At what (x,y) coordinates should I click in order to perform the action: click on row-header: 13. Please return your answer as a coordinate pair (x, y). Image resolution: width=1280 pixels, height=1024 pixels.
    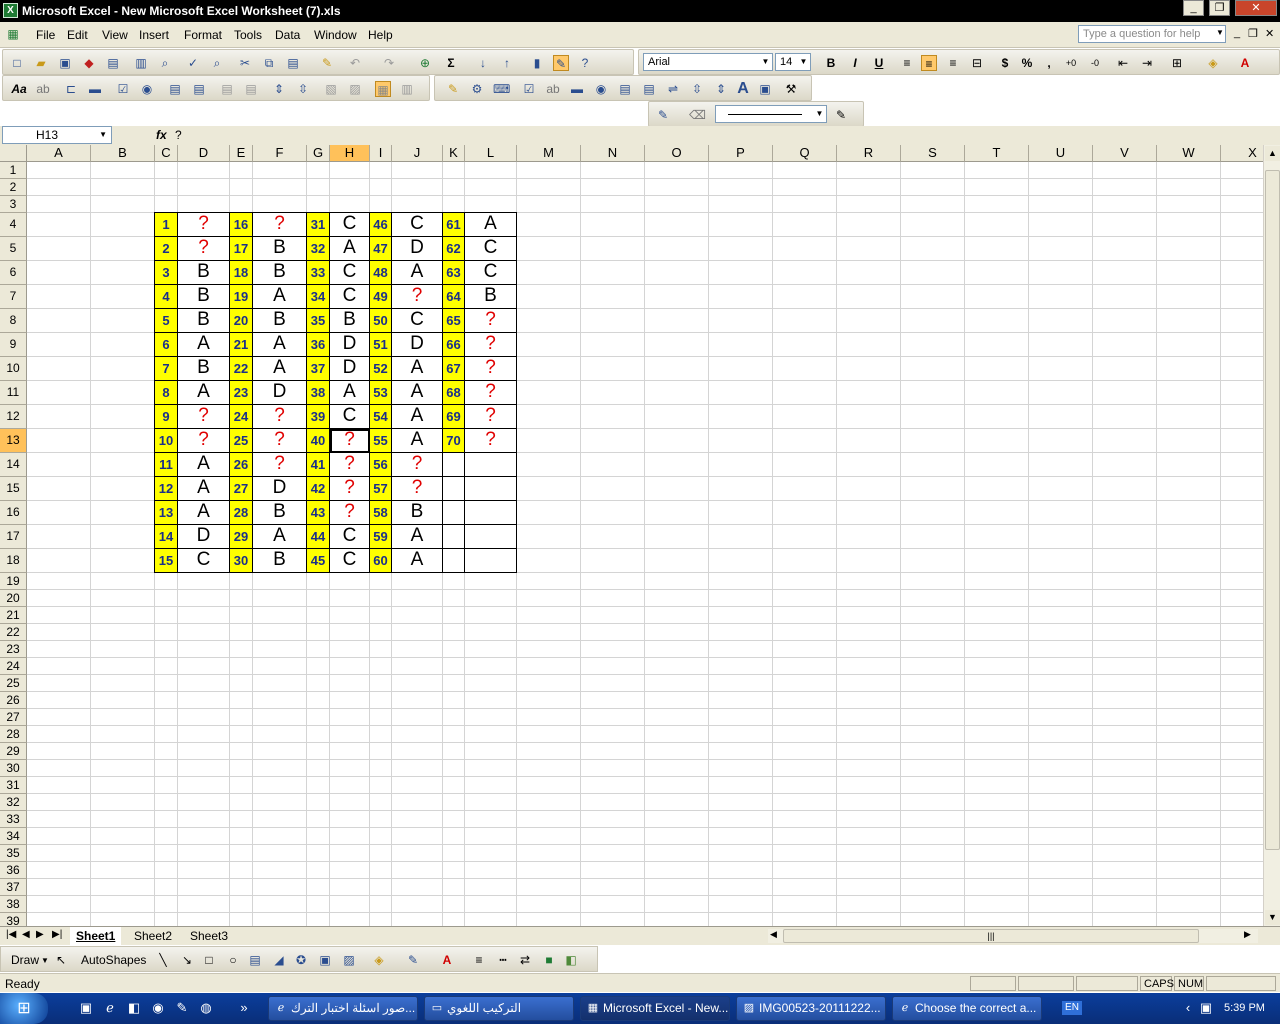
    Looking at the image, I should click on (13, 441).